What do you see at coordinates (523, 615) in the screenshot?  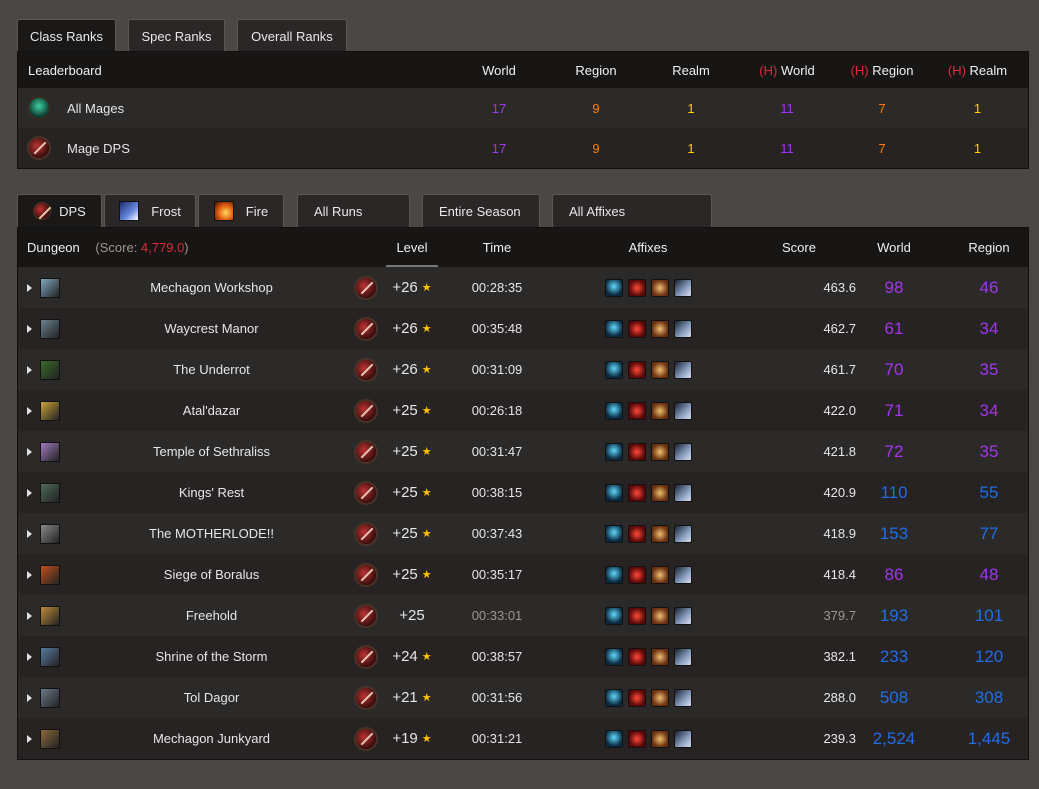 I see `table-row: Freehold +25 00:33:01 379.7 193 101` at bounding box center [523, 615].